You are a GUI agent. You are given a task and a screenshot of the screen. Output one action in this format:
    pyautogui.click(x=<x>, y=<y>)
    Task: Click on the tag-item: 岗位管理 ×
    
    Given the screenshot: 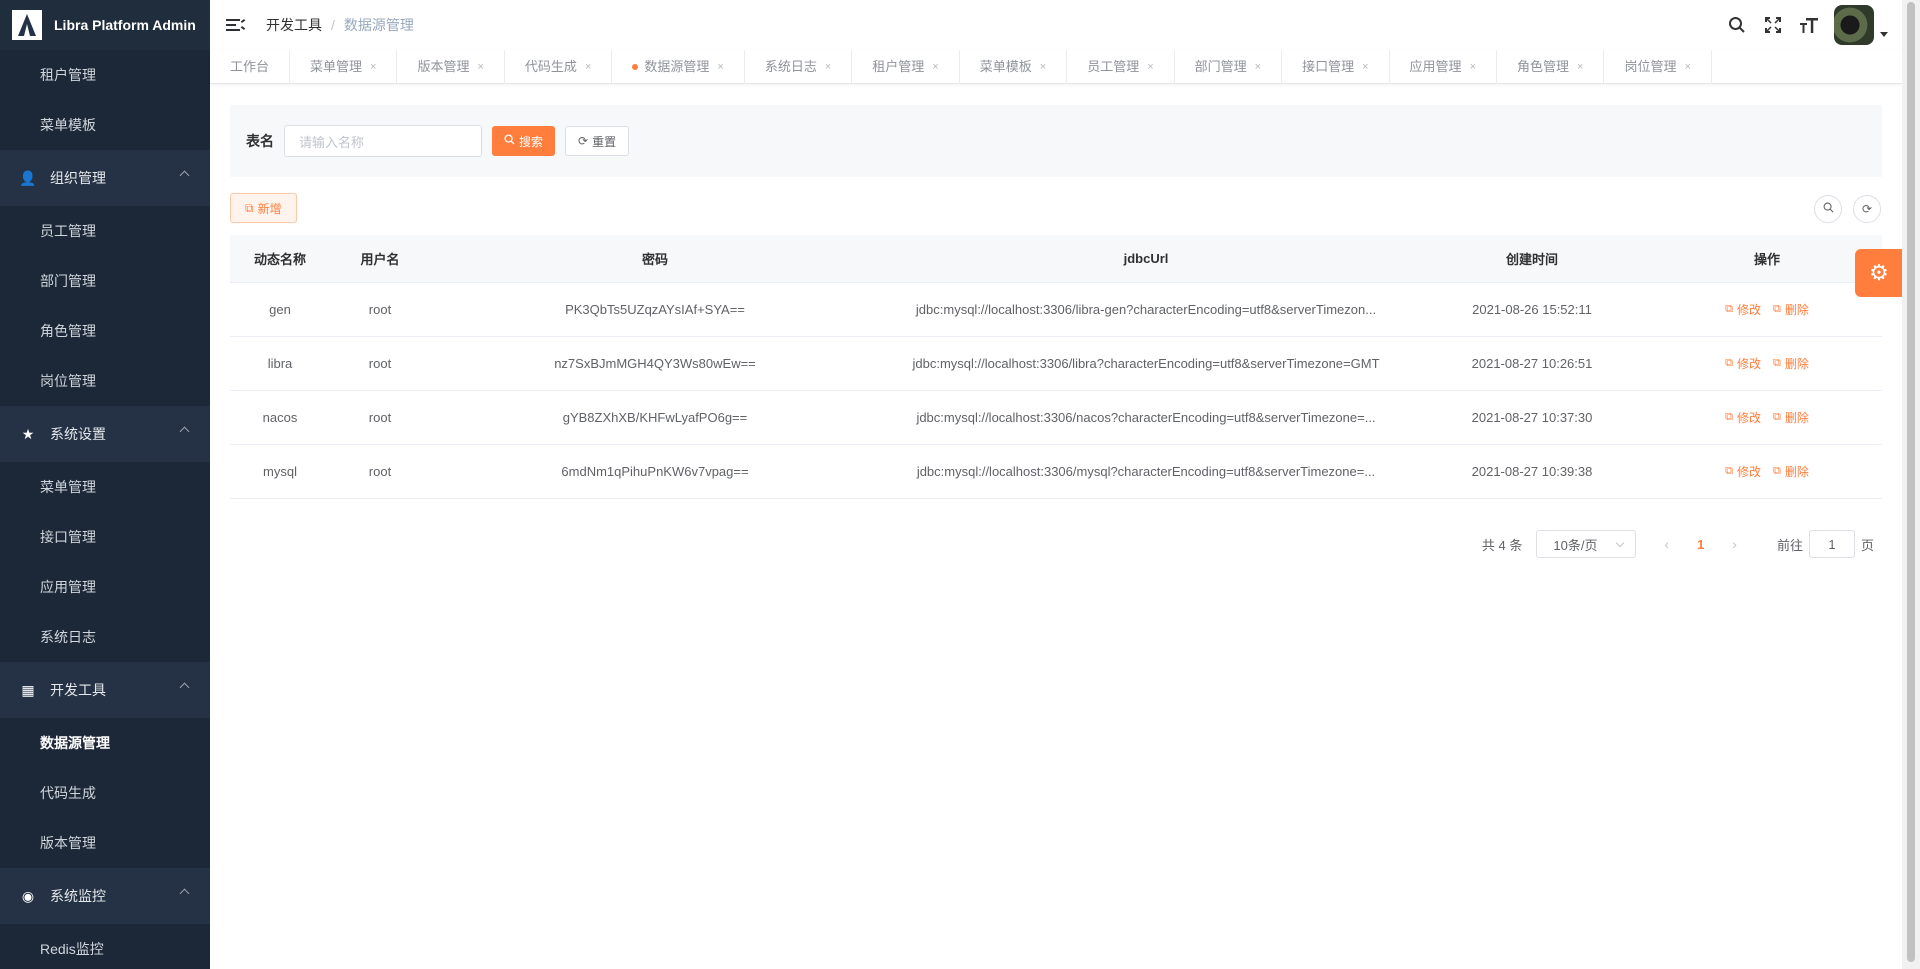 What is the action you would take?
    pyautogui.click(x=1658, y=66)
    